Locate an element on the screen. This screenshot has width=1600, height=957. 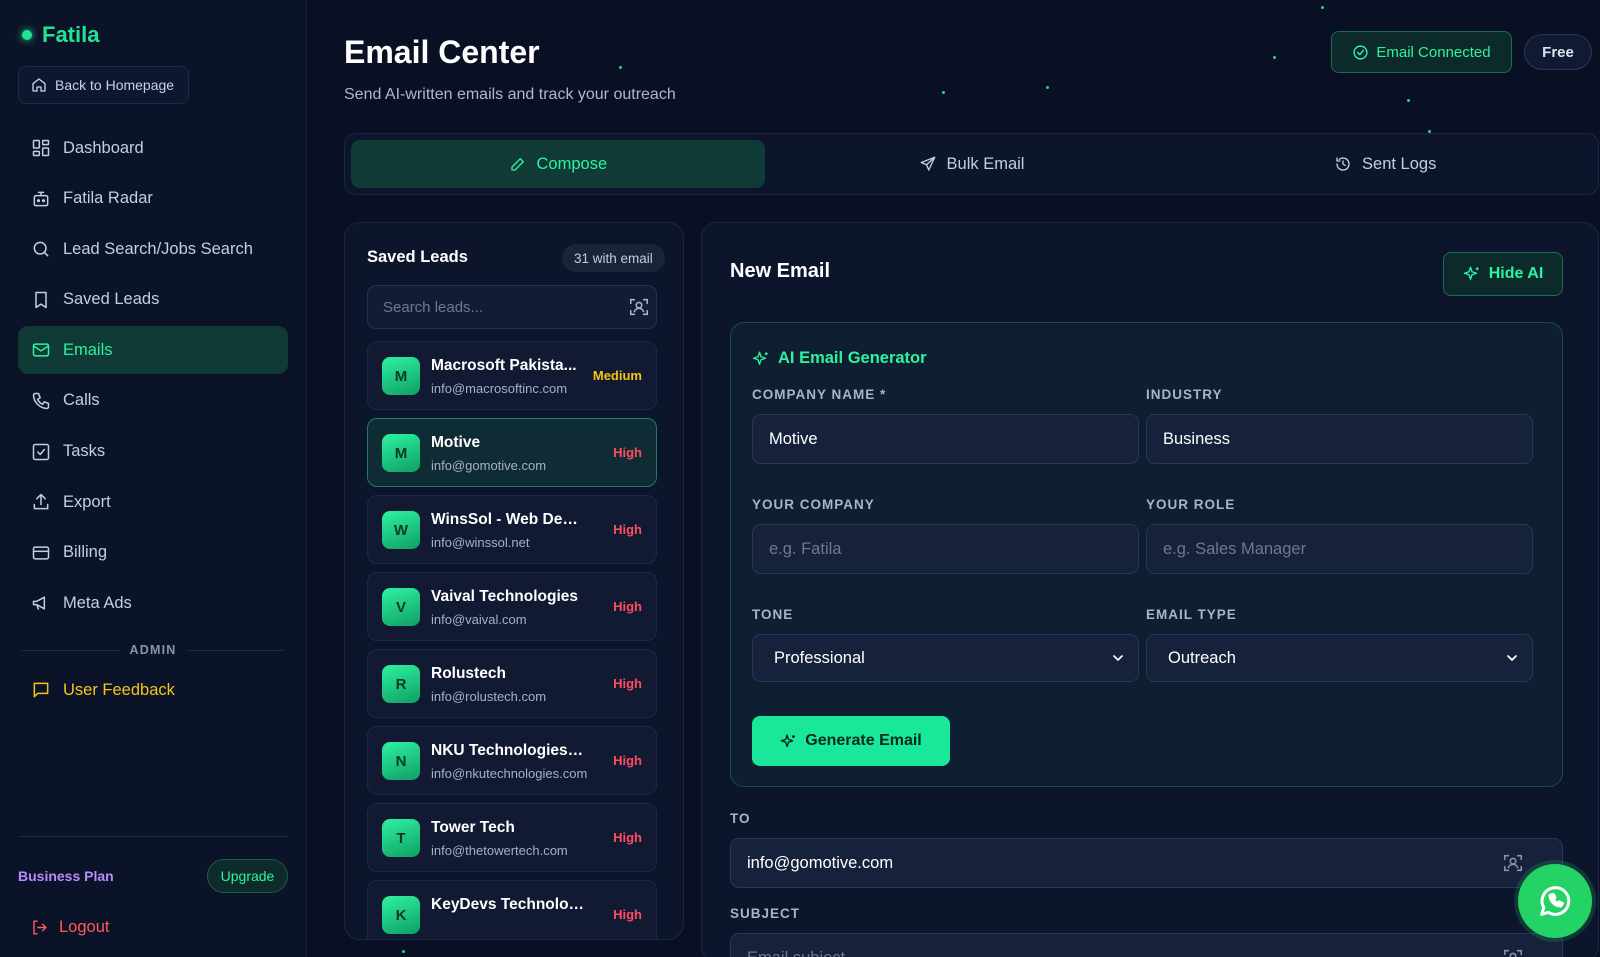
sidebar-item-tasks: Tasks is located at coordinates (153, 452).